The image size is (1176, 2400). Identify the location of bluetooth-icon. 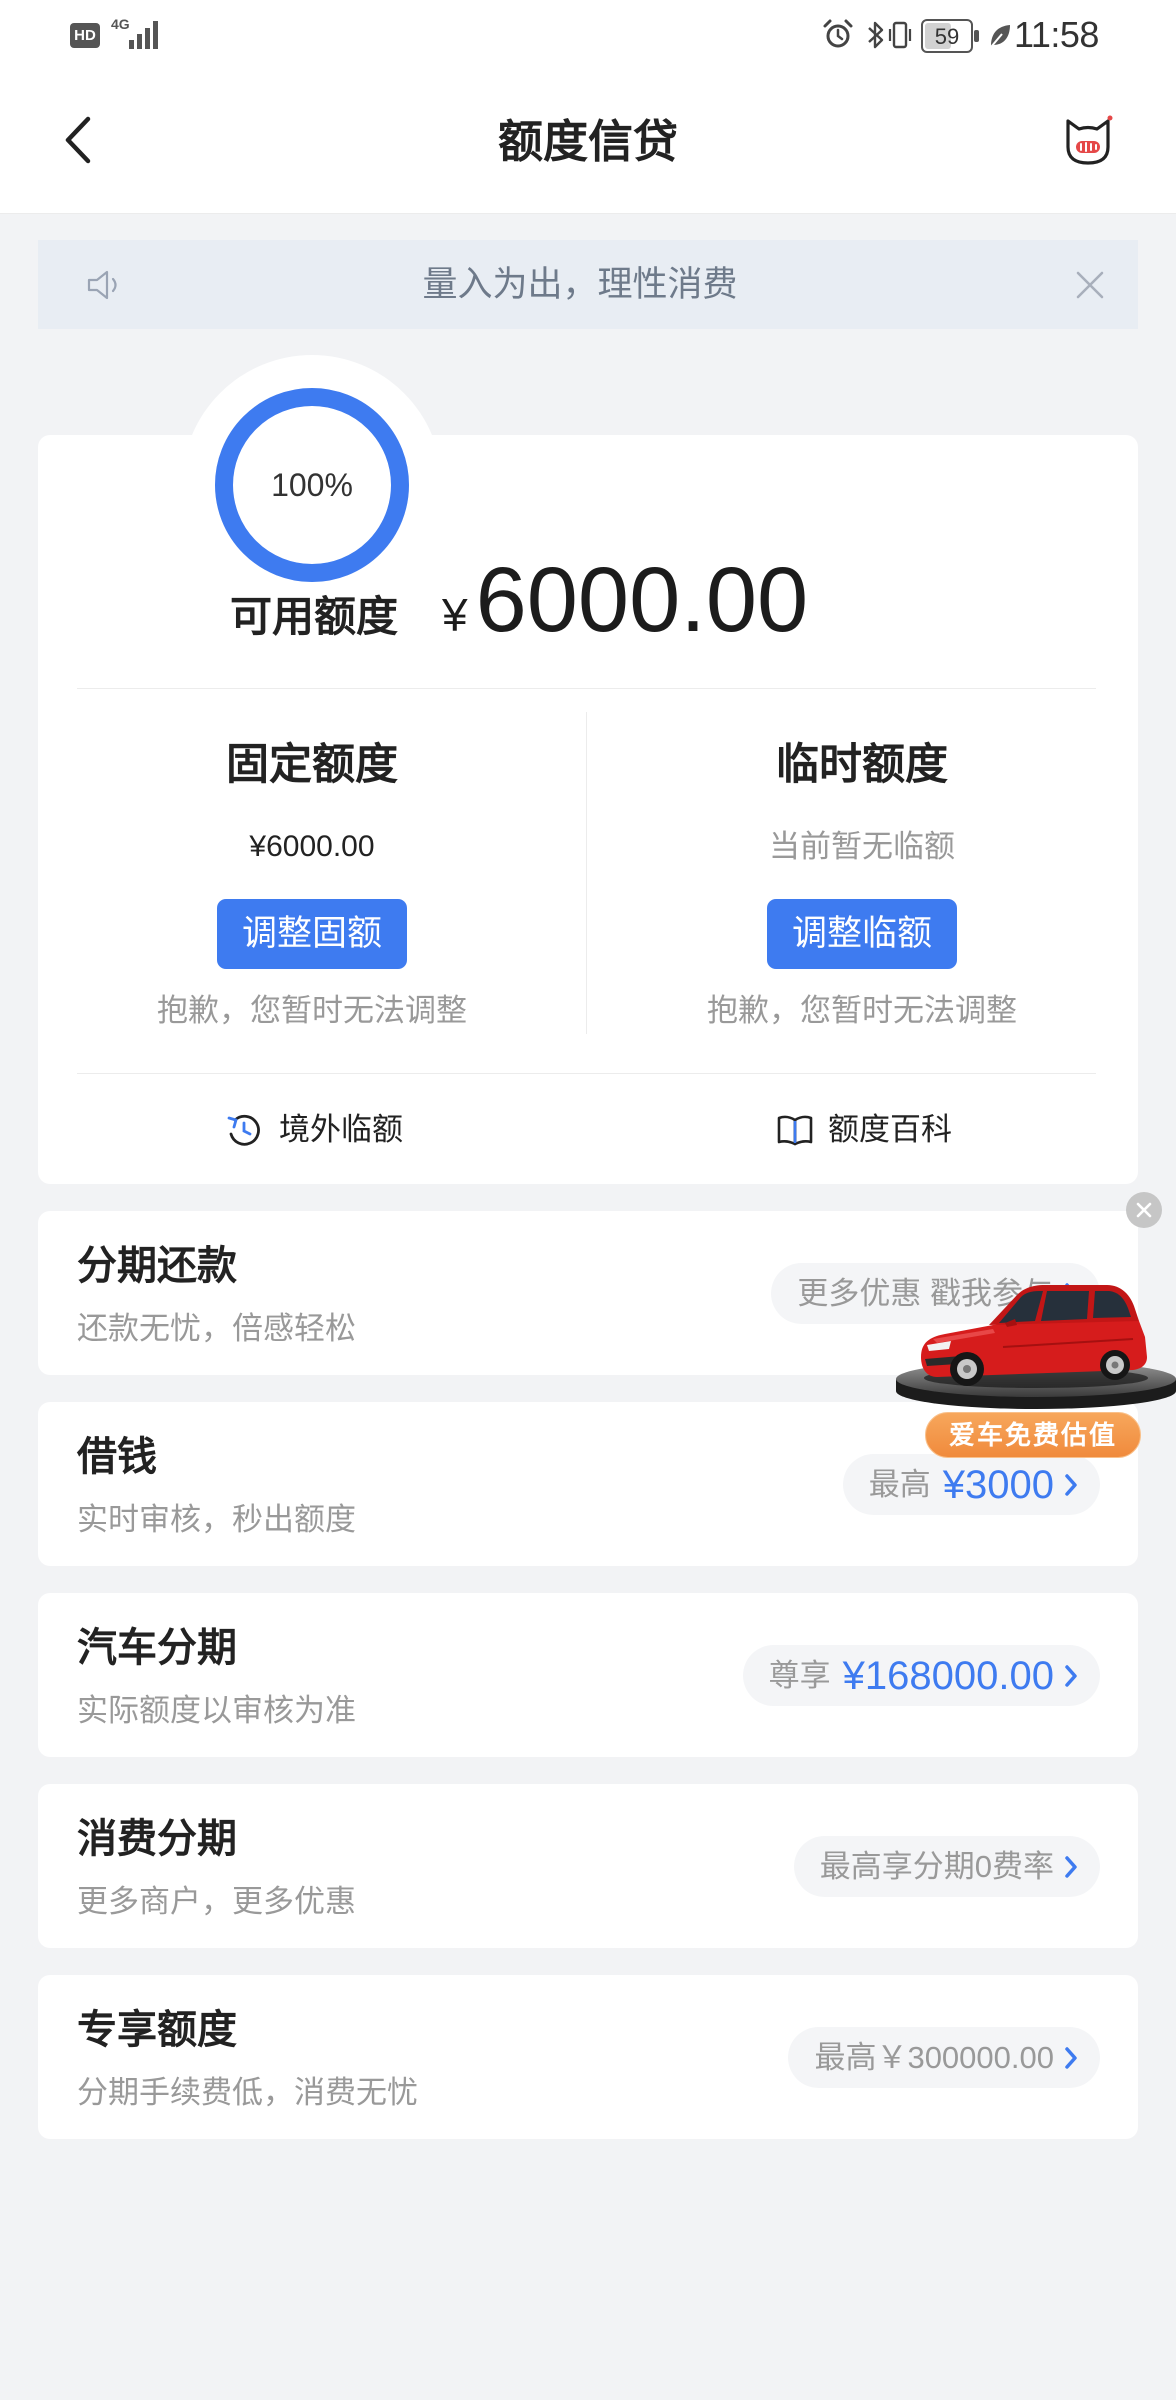
(876, 35).